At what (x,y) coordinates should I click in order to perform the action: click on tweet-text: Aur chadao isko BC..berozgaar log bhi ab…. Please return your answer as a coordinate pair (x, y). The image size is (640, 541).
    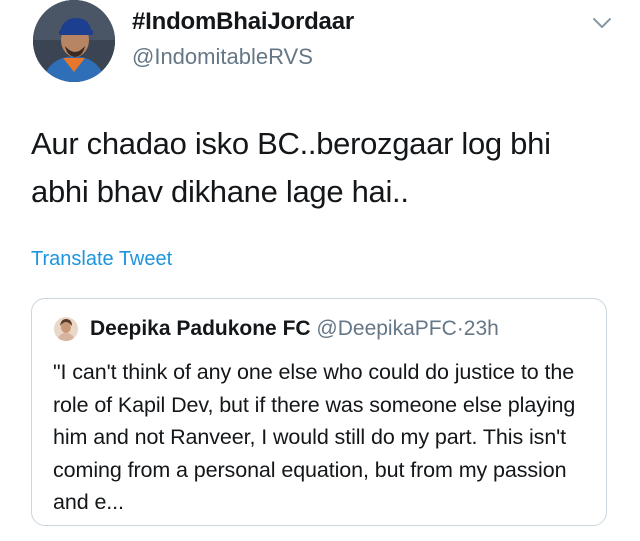
    Looking at the image, I should click on (291, 167).